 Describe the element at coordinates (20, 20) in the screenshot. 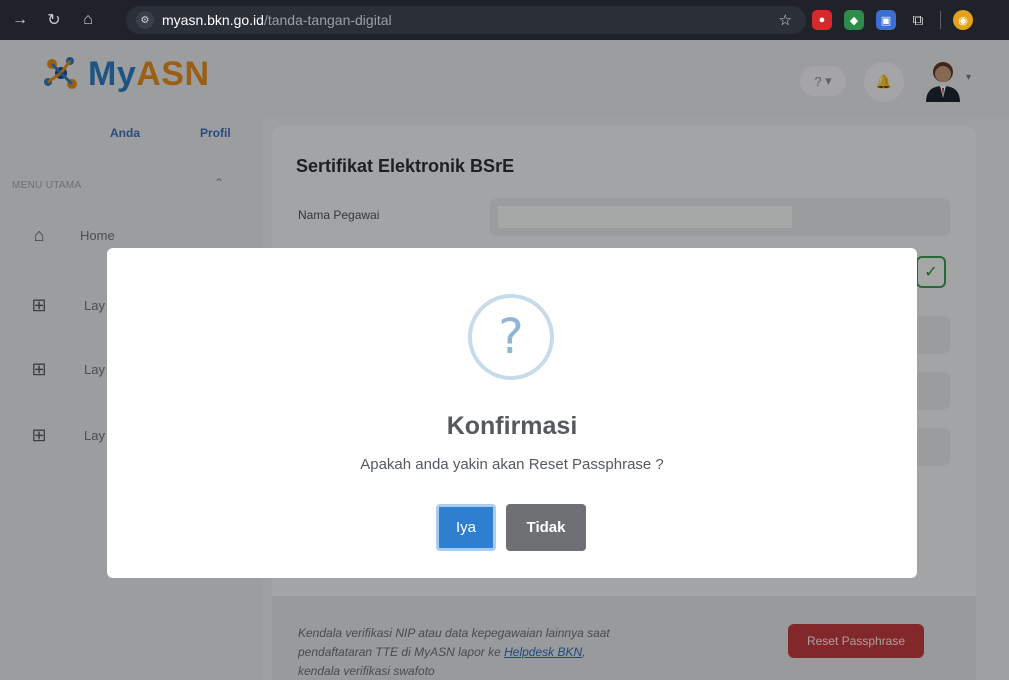

I see `forward-icon: →` at that location.